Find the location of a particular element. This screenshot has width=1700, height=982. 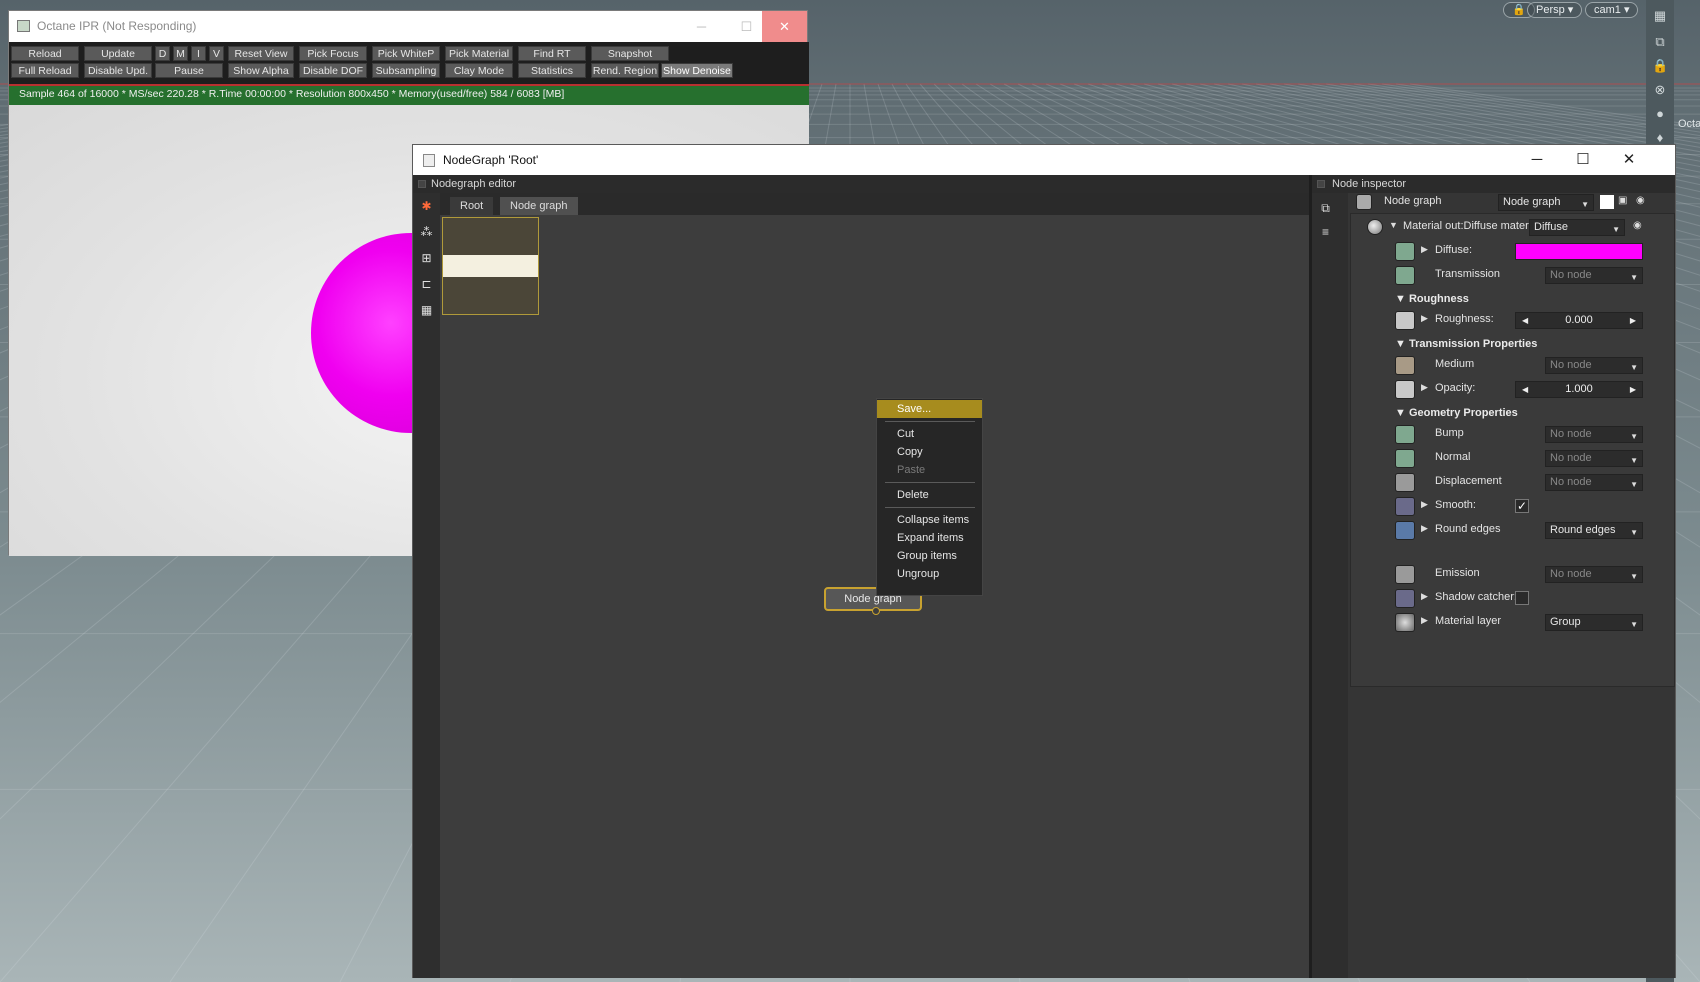

lock-icon: 🔒 is located at coordinates (1660, 66).